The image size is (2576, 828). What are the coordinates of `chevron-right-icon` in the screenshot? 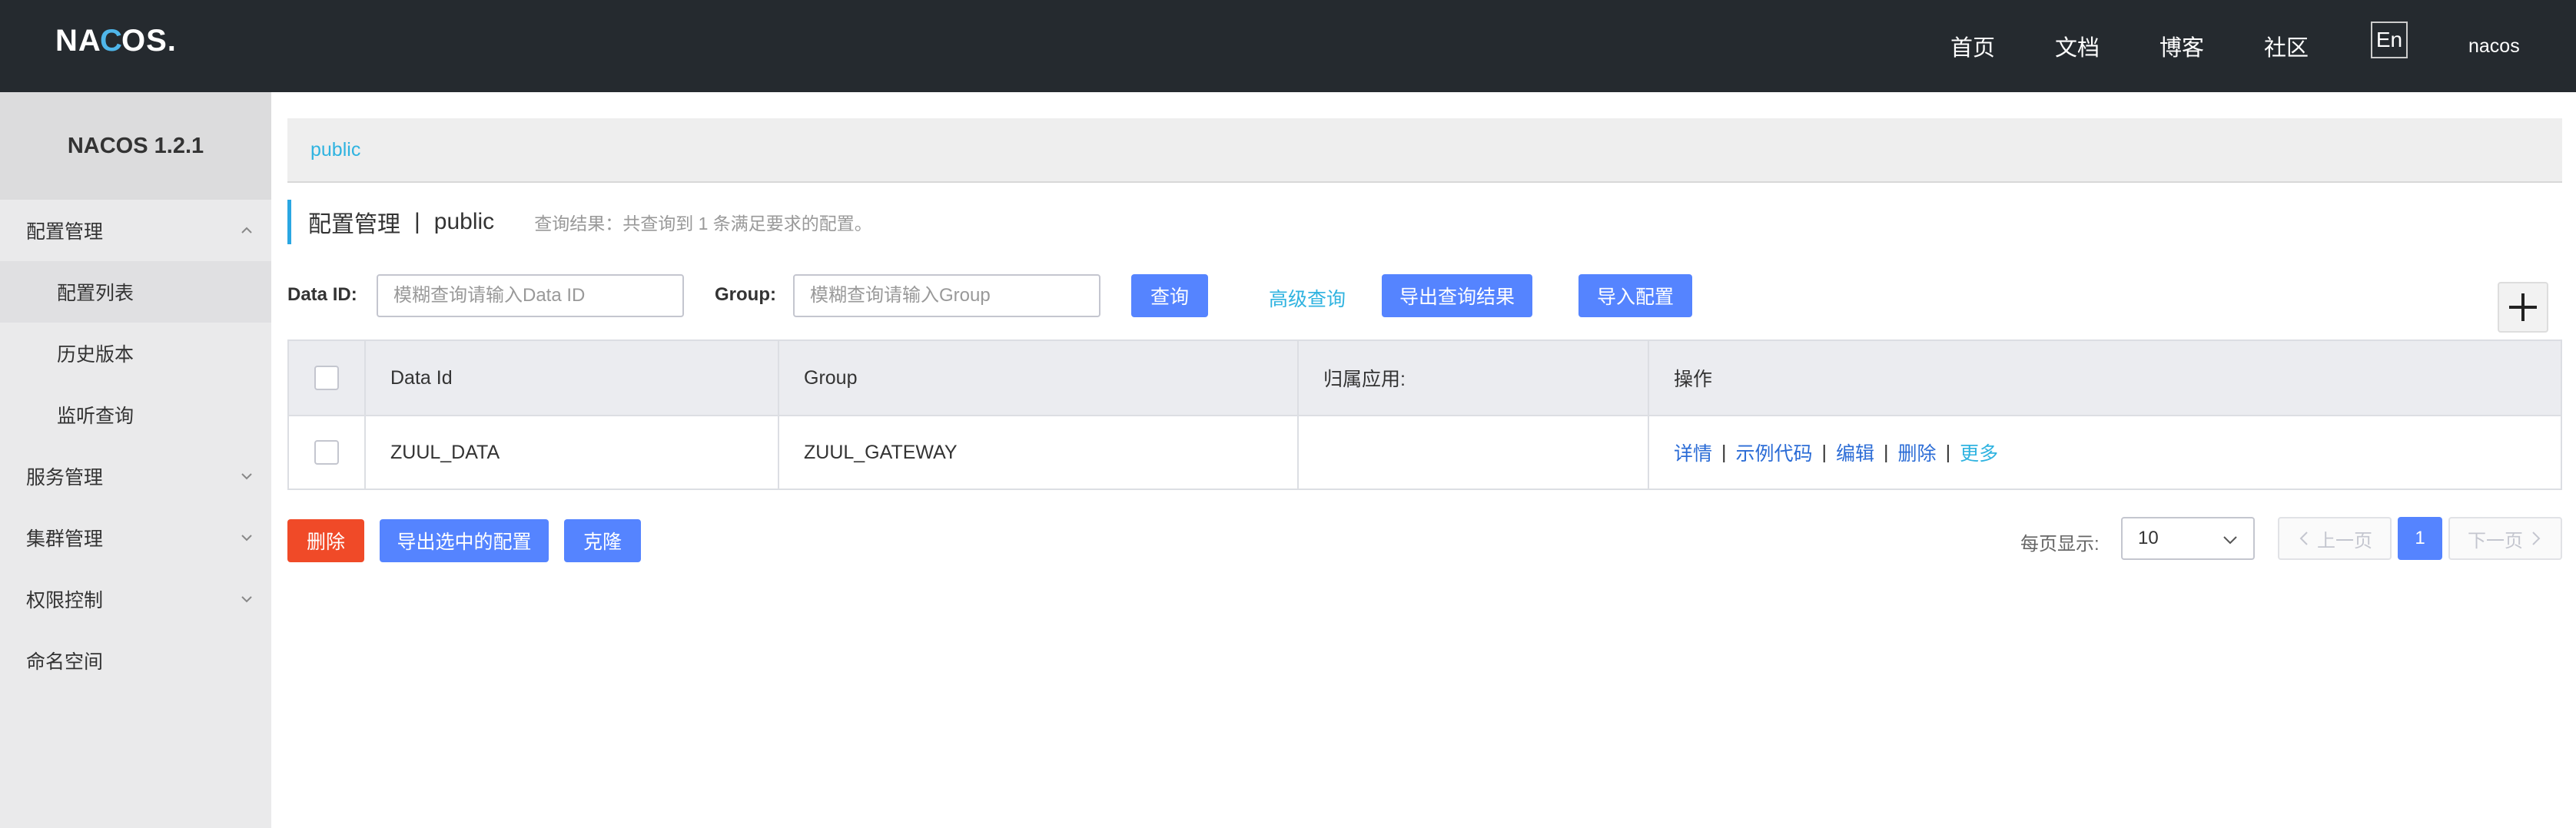 It's located at (2536, 538).